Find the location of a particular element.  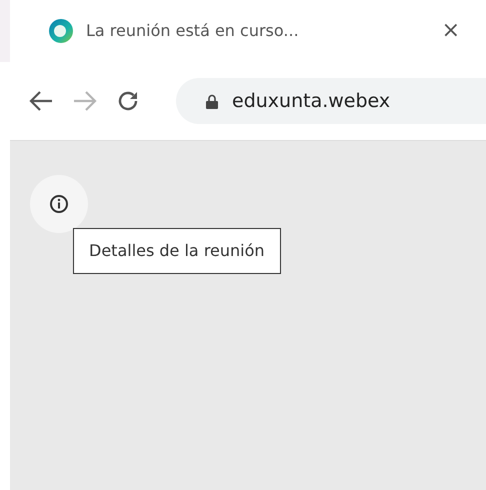

tooltip: Detalles de la reunión is located at coordinates (177, 251).